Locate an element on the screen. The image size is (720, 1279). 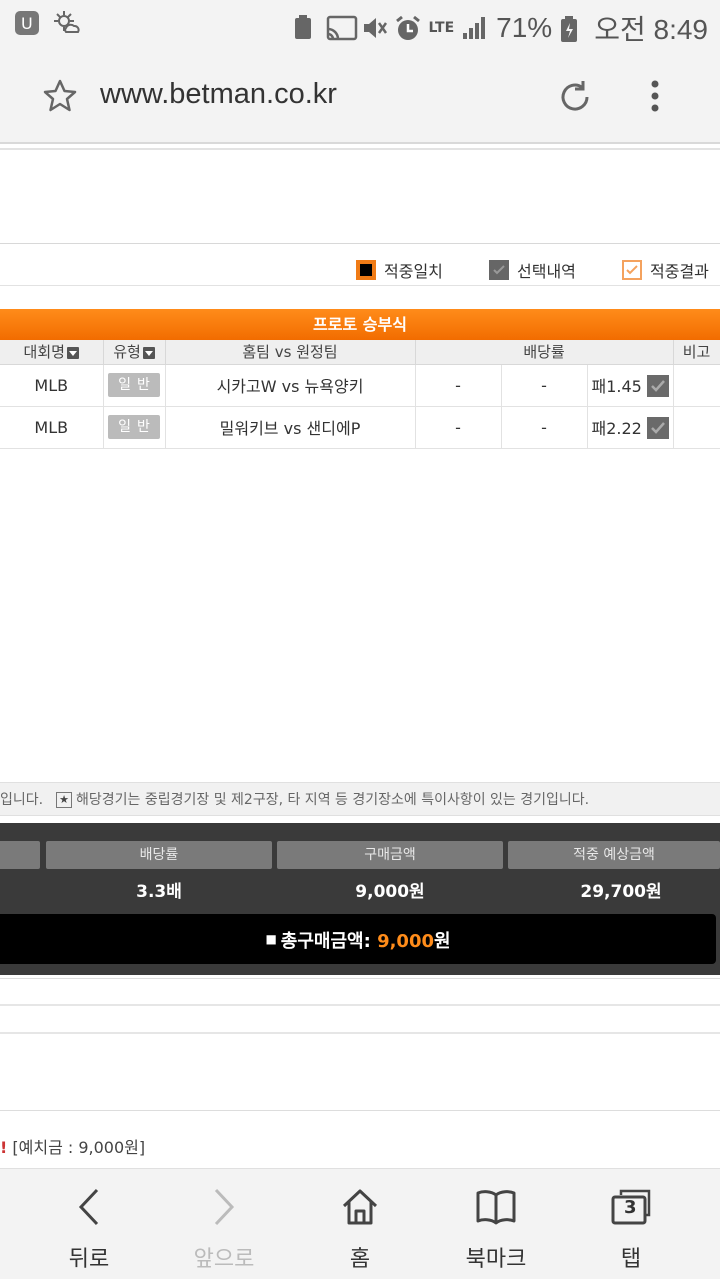
forward-arrow-icon is located at coordinates (224, 1207).